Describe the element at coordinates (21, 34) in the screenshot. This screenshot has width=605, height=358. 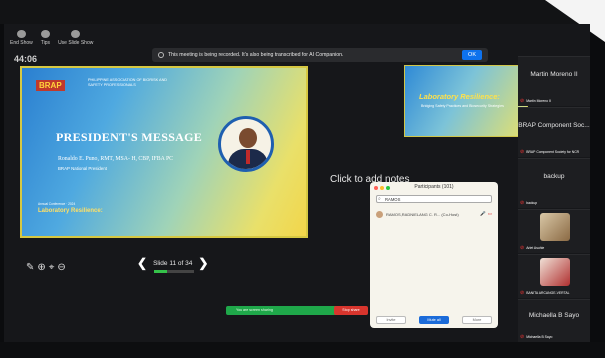
I see `end-show-icon` at that location.